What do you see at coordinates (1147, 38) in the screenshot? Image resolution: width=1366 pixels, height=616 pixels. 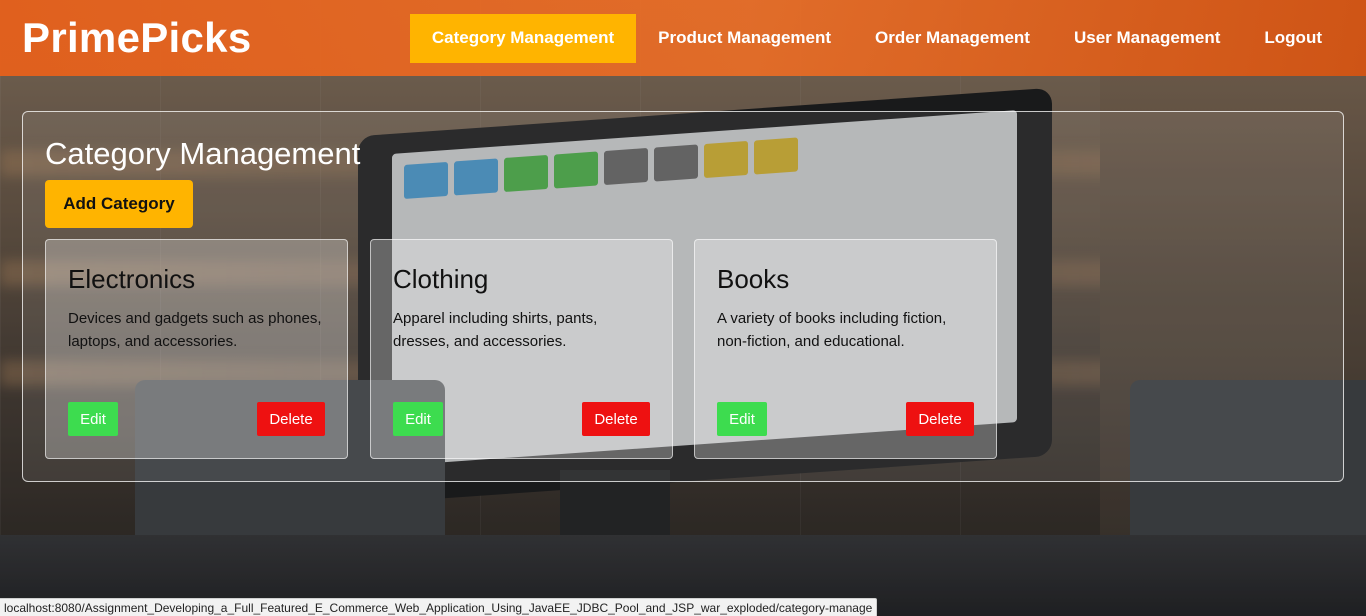 I see `nav-user-management: User Management` at bounding box center [1147, 38].